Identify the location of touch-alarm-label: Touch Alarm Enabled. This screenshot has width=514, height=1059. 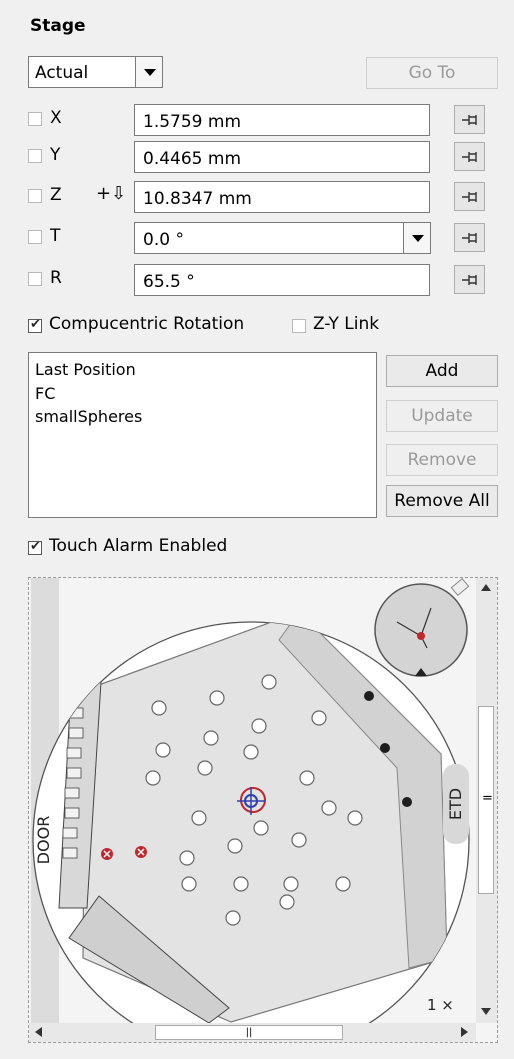
(138, 546).